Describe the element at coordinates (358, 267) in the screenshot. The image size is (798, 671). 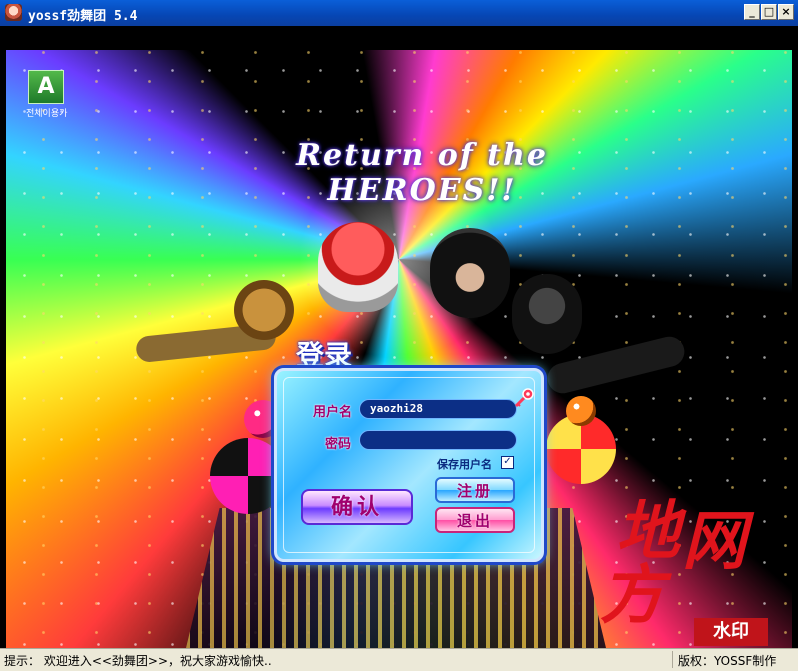
I see `robot-character` at that location.